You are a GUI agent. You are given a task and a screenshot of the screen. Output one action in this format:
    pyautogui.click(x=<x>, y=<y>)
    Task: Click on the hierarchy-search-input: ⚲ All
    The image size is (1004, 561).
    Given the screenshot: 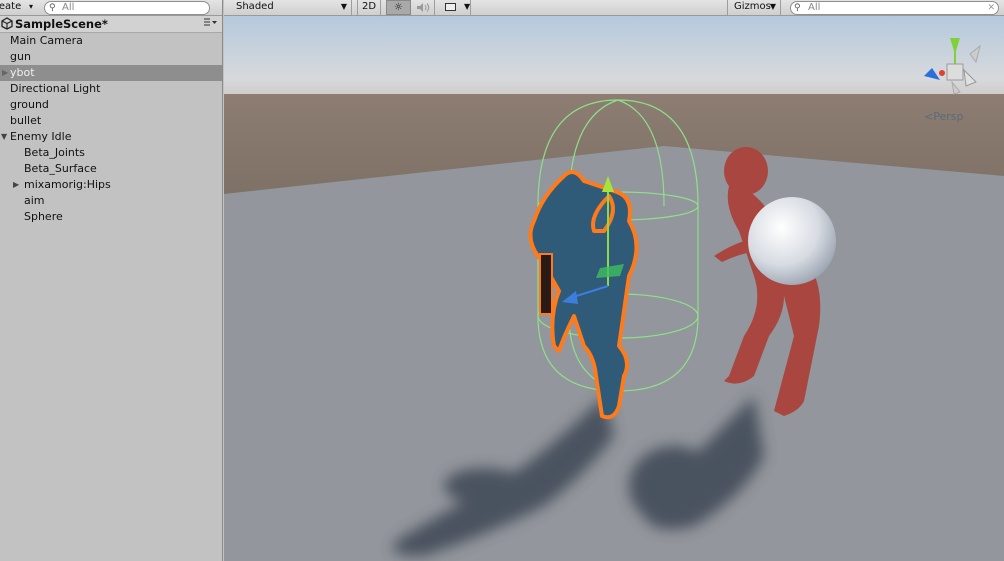 What is the action you would take?
    pyautogui.click(x=127, y=8)
    